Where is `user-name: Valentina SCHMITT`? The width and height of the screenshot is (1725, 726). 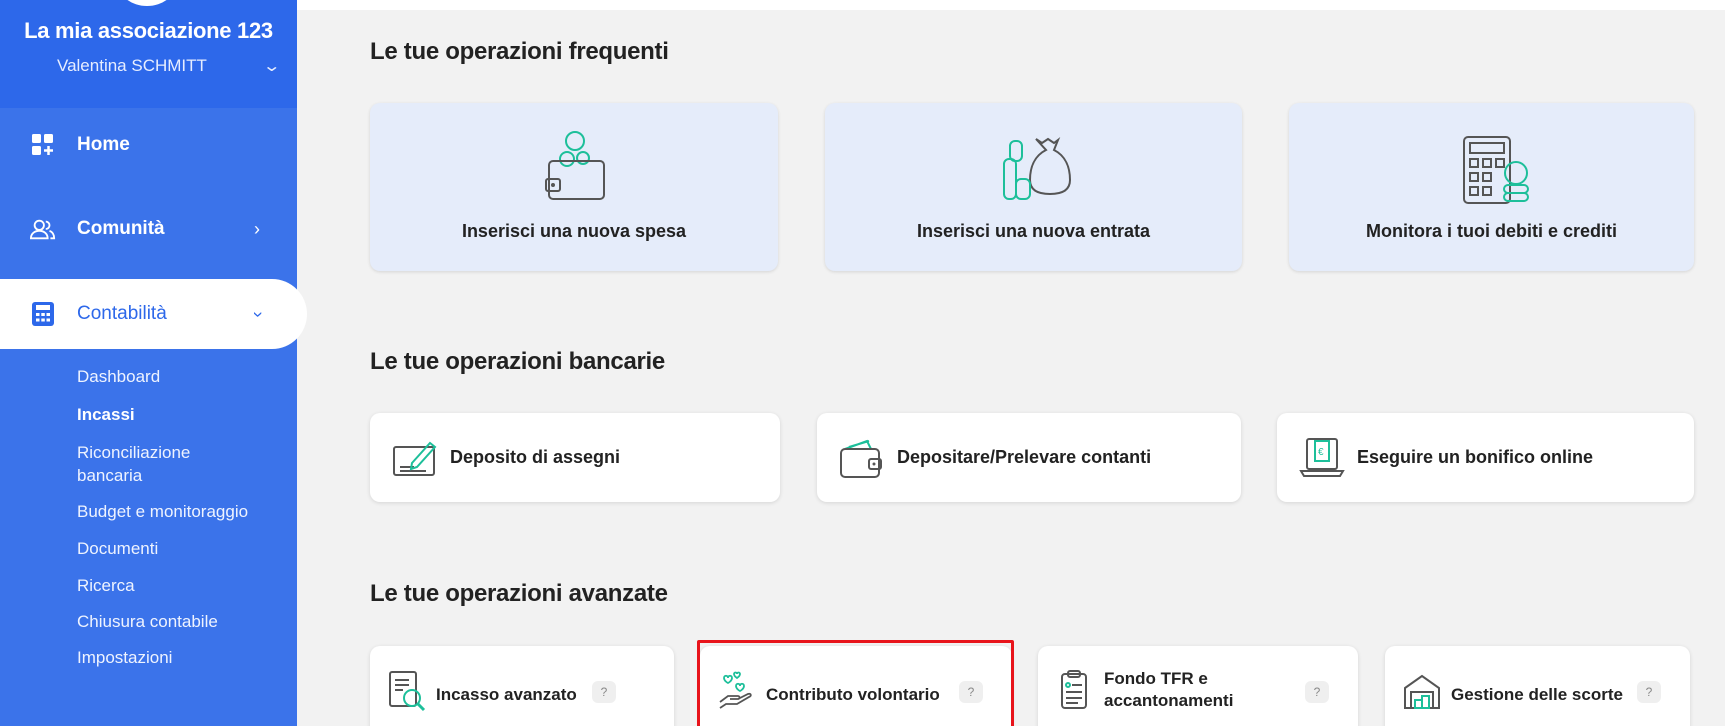 user-name: Valentina SCHMITT is located at coordinates (132, 65).